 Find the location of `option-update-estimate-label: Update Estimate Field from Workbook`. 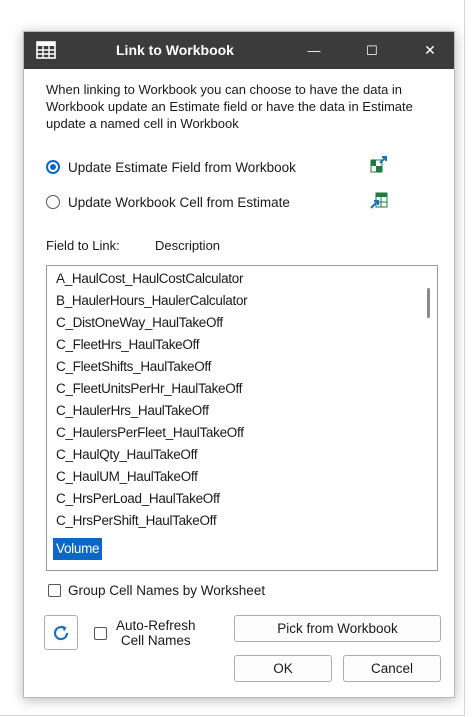

option-update-estimate-label: Update Estimate Field from Workbook is located at coordinates (182, 167).